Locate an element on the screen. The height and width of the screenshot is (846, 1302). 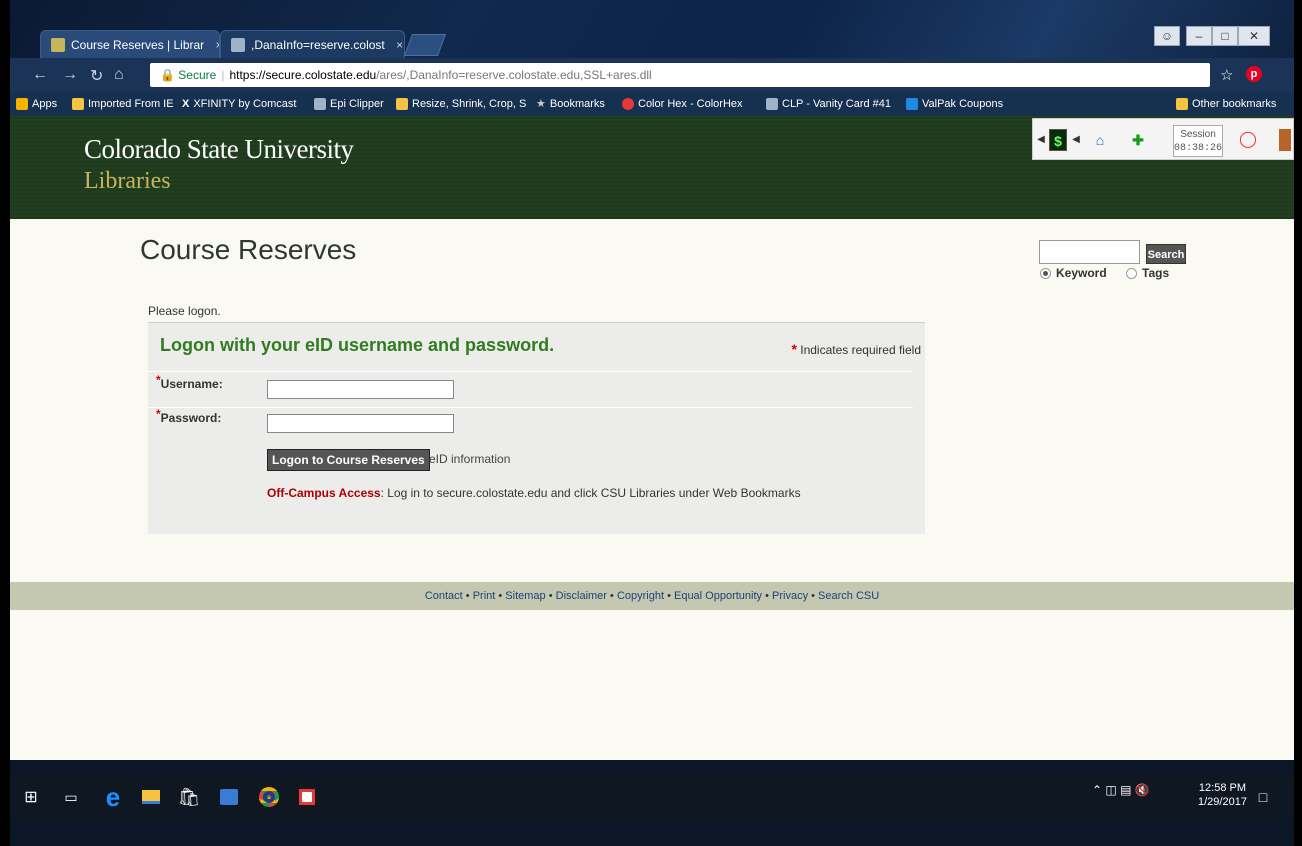
pinterest-extension-icon: p is located at coordinates (1254, 74).